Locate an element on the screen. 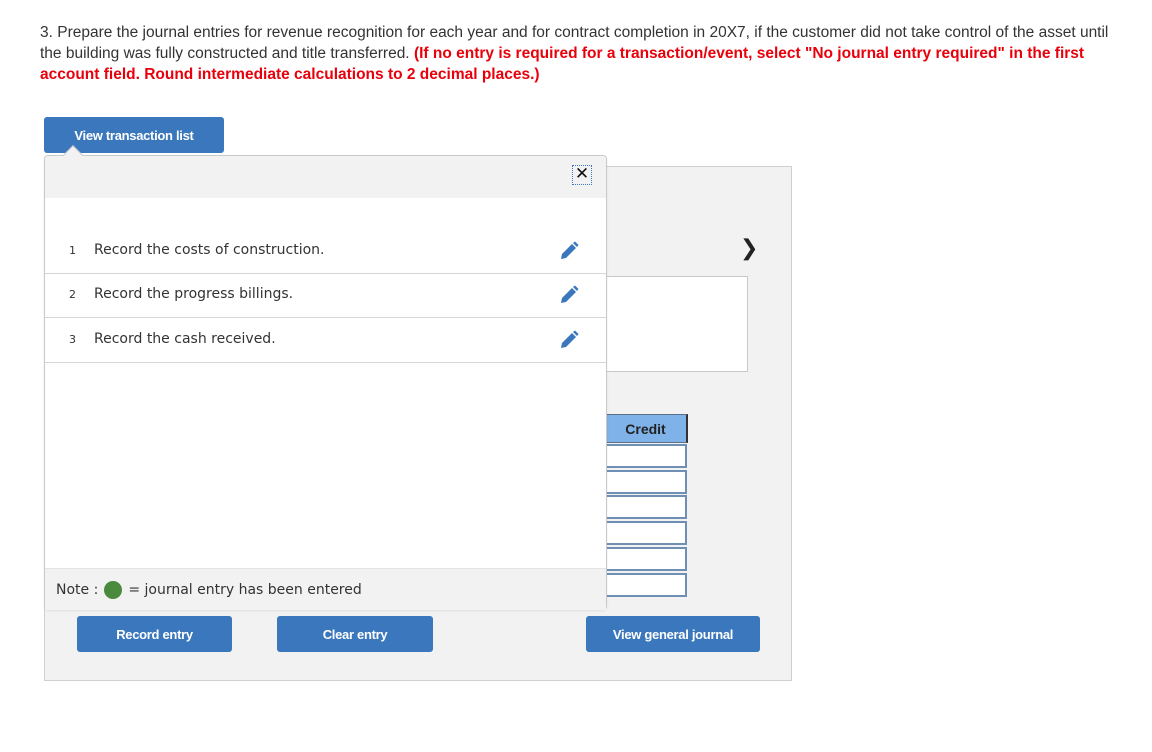  popup-header is located at coordinates (325, 177).